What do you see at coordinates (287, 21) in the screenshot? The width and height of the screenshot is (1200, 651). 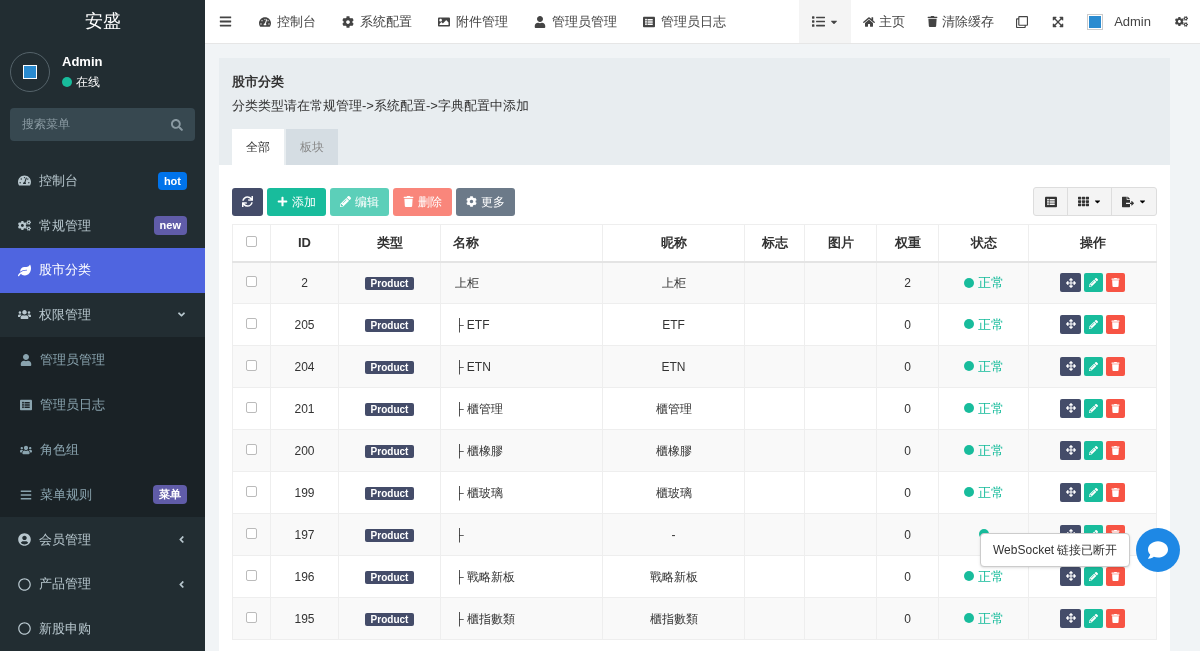 I see `nav-tab: 控制台` at bounding box center [287, 21].